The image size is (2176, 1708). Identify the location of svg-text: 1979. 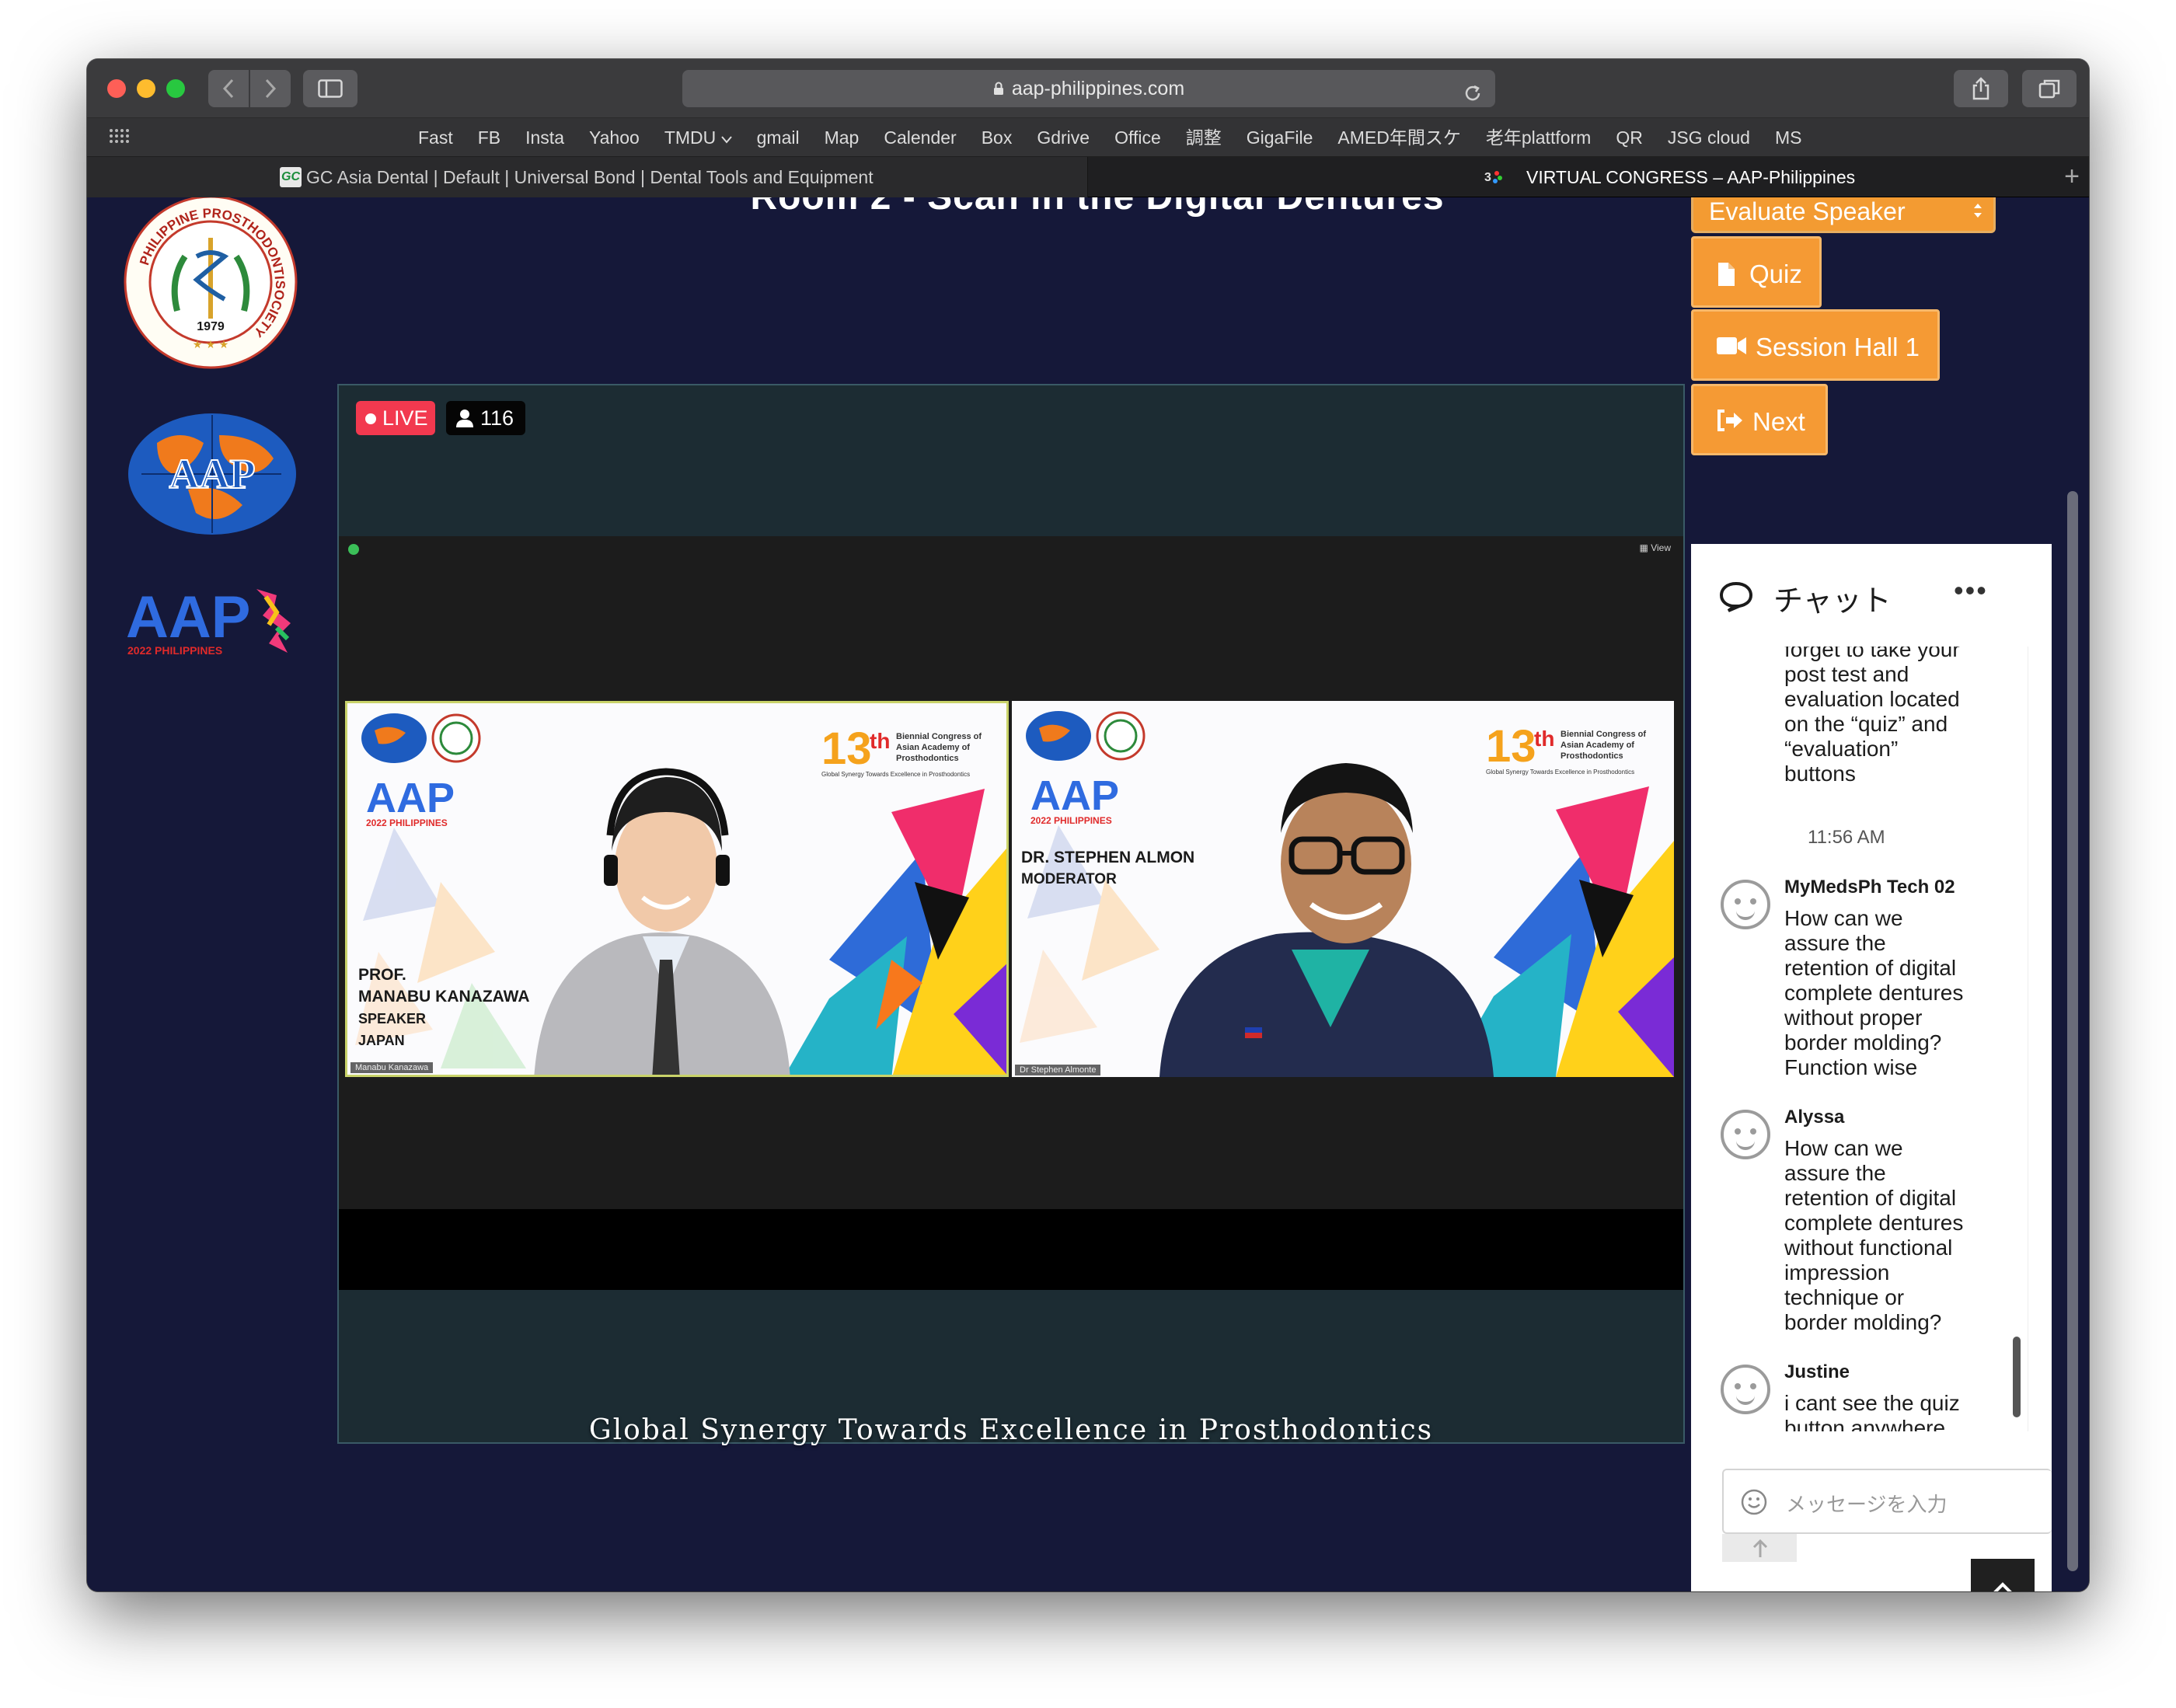
(211, 326).